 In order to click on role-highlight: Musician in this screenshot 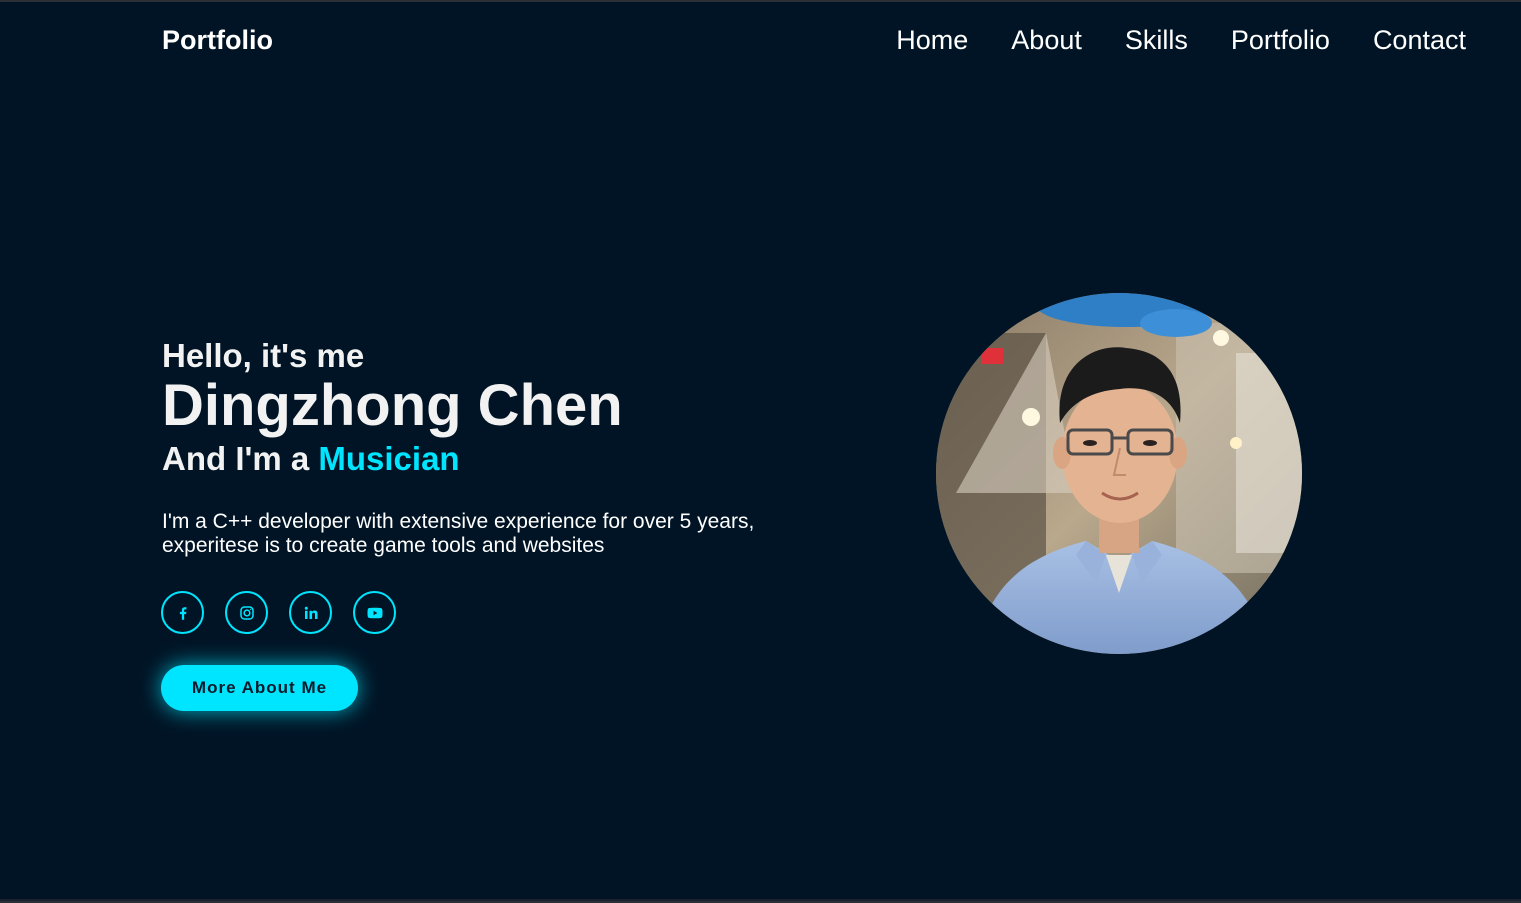, I will do `click(389, 458)`.